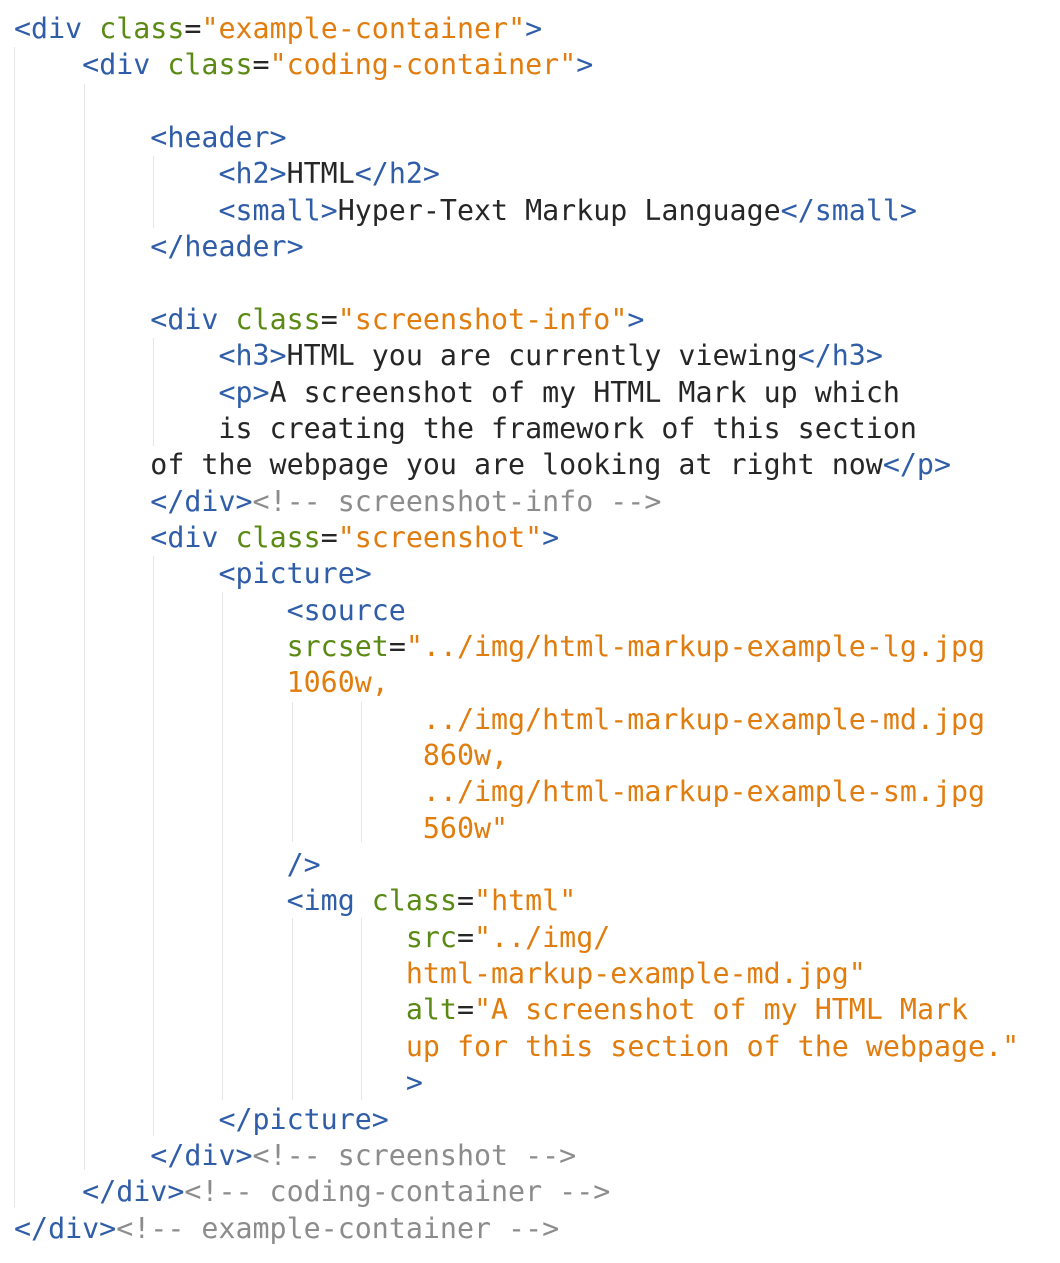 The image size is (1060, 1263). I want to click on html-tag: <source, so click(346, 610).